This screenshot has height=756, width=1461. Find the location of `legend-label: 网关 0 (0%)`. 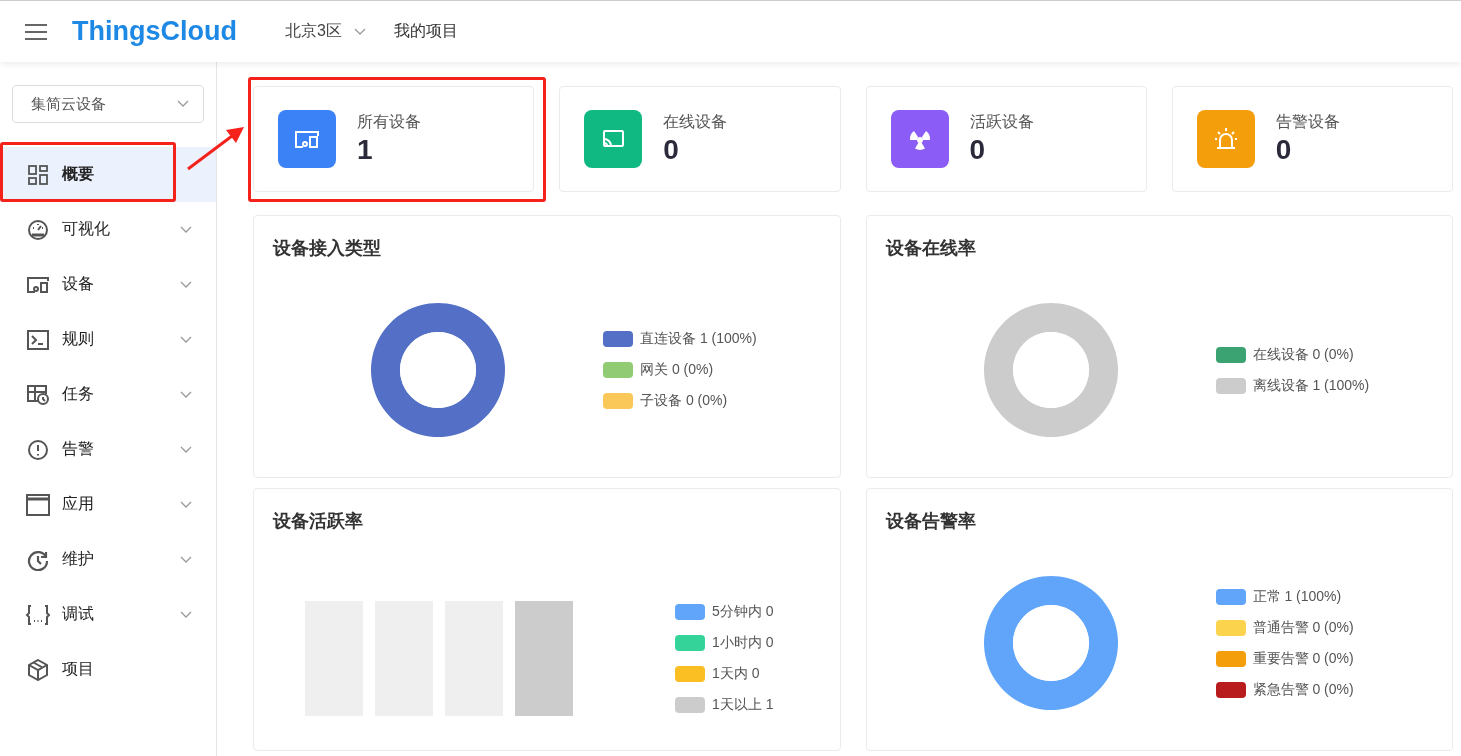

legend-label: 网关 0 (0%) is located at coordinates (677, 370).